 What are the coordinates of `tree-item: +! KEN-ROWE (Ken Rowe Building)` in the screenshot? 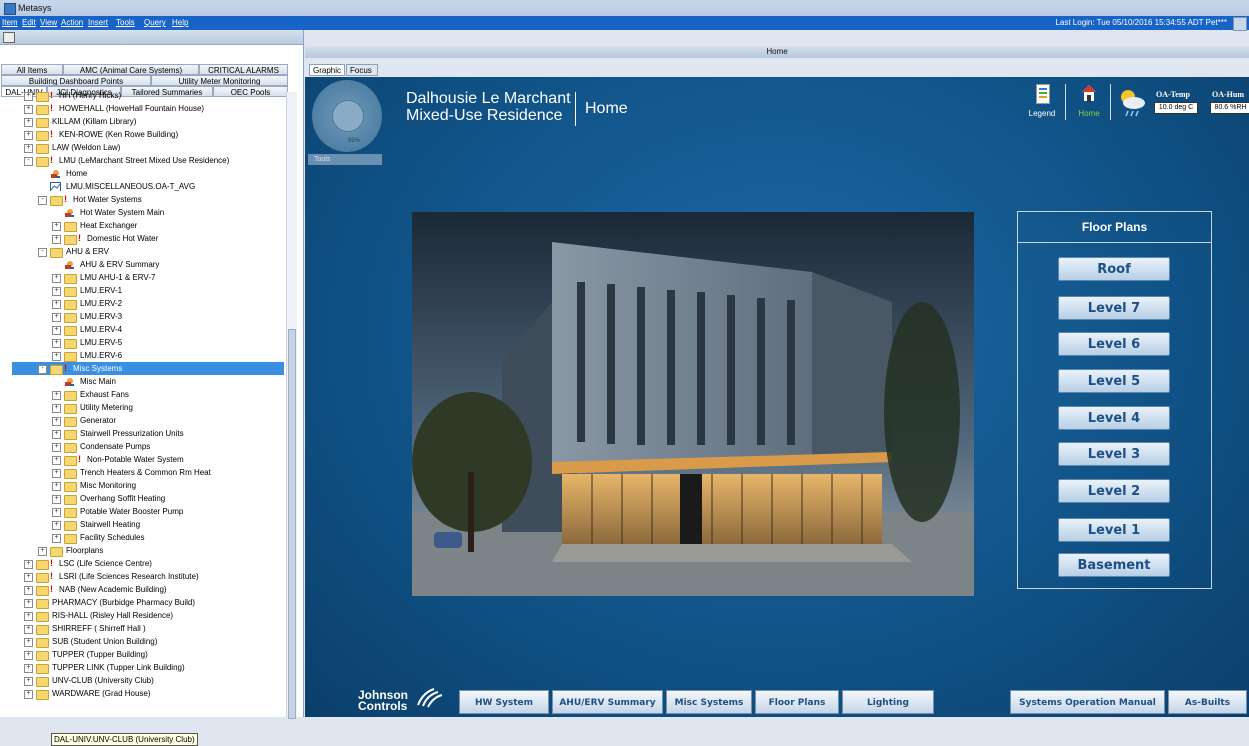 It's located at (143, 134).